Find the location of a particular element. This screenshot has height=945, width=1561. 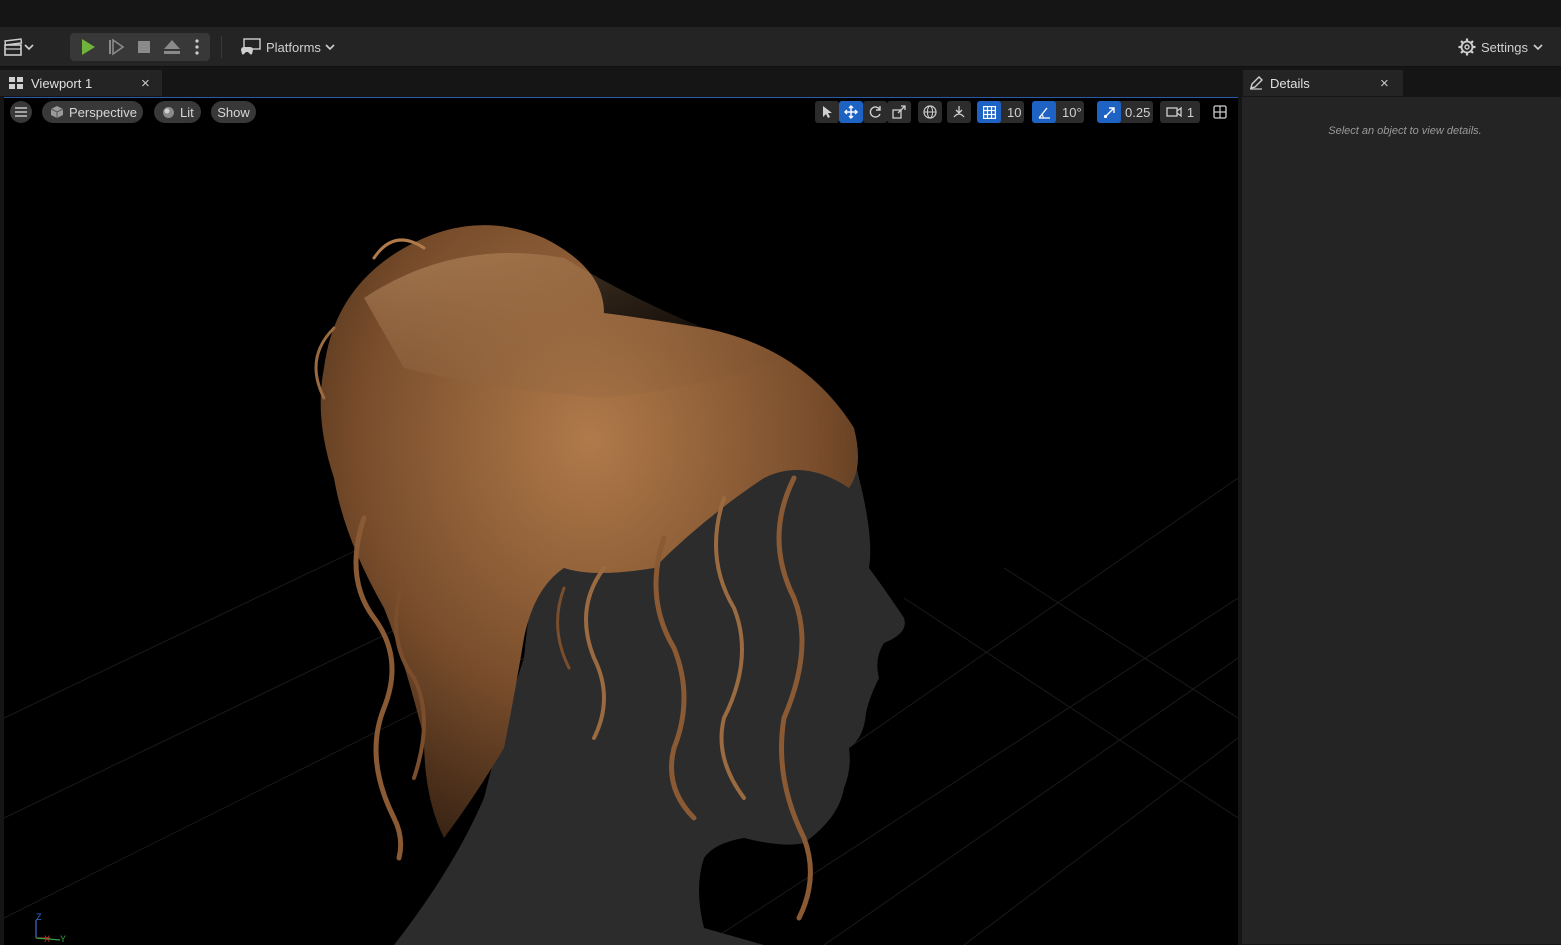

settings-button: Settings is located at coordinates (1500, 47).